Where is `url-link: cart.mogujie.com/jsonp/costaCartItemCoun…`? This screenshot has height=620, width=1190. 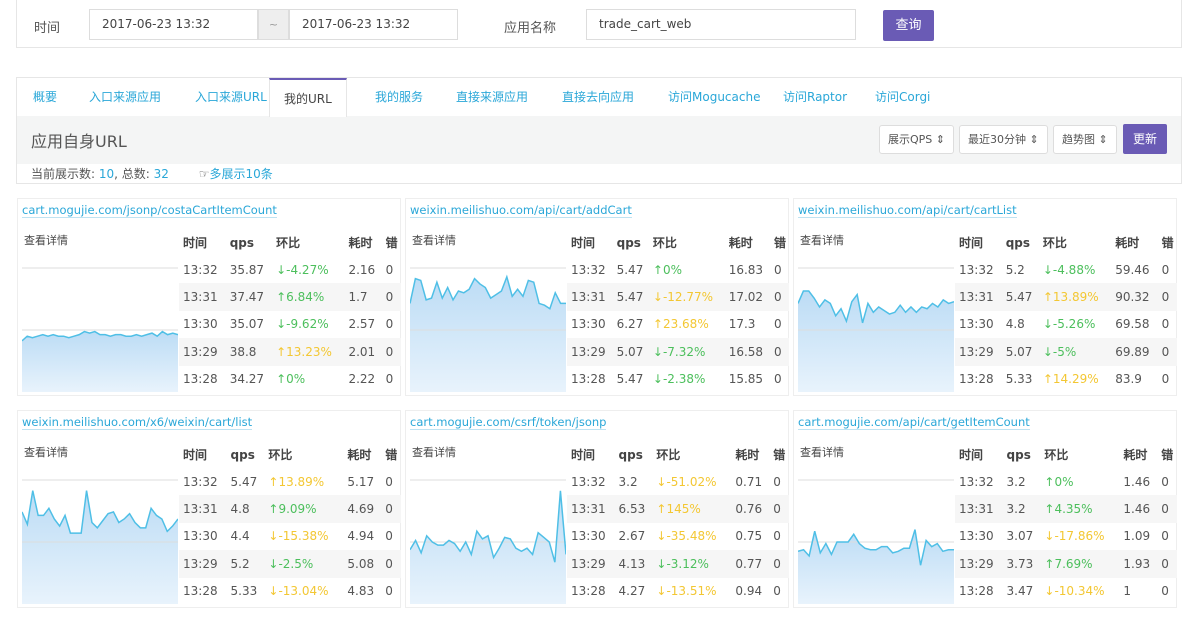
url-link: cart.mogujie.com/jsonp/costaCartItemCoun… is located at coordinates (149, 210).